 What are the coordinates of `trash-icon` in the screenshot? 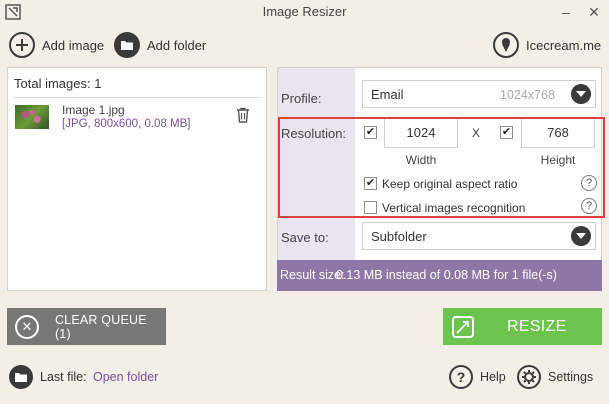 It's located at (243, 115).